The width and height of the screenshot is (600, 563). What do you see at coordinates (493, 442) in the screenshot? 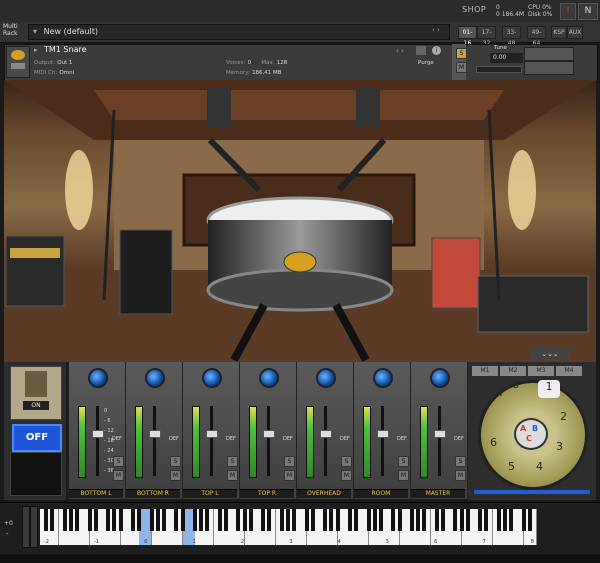
I see `segment-6: 6` at bounding box center [493, 442].